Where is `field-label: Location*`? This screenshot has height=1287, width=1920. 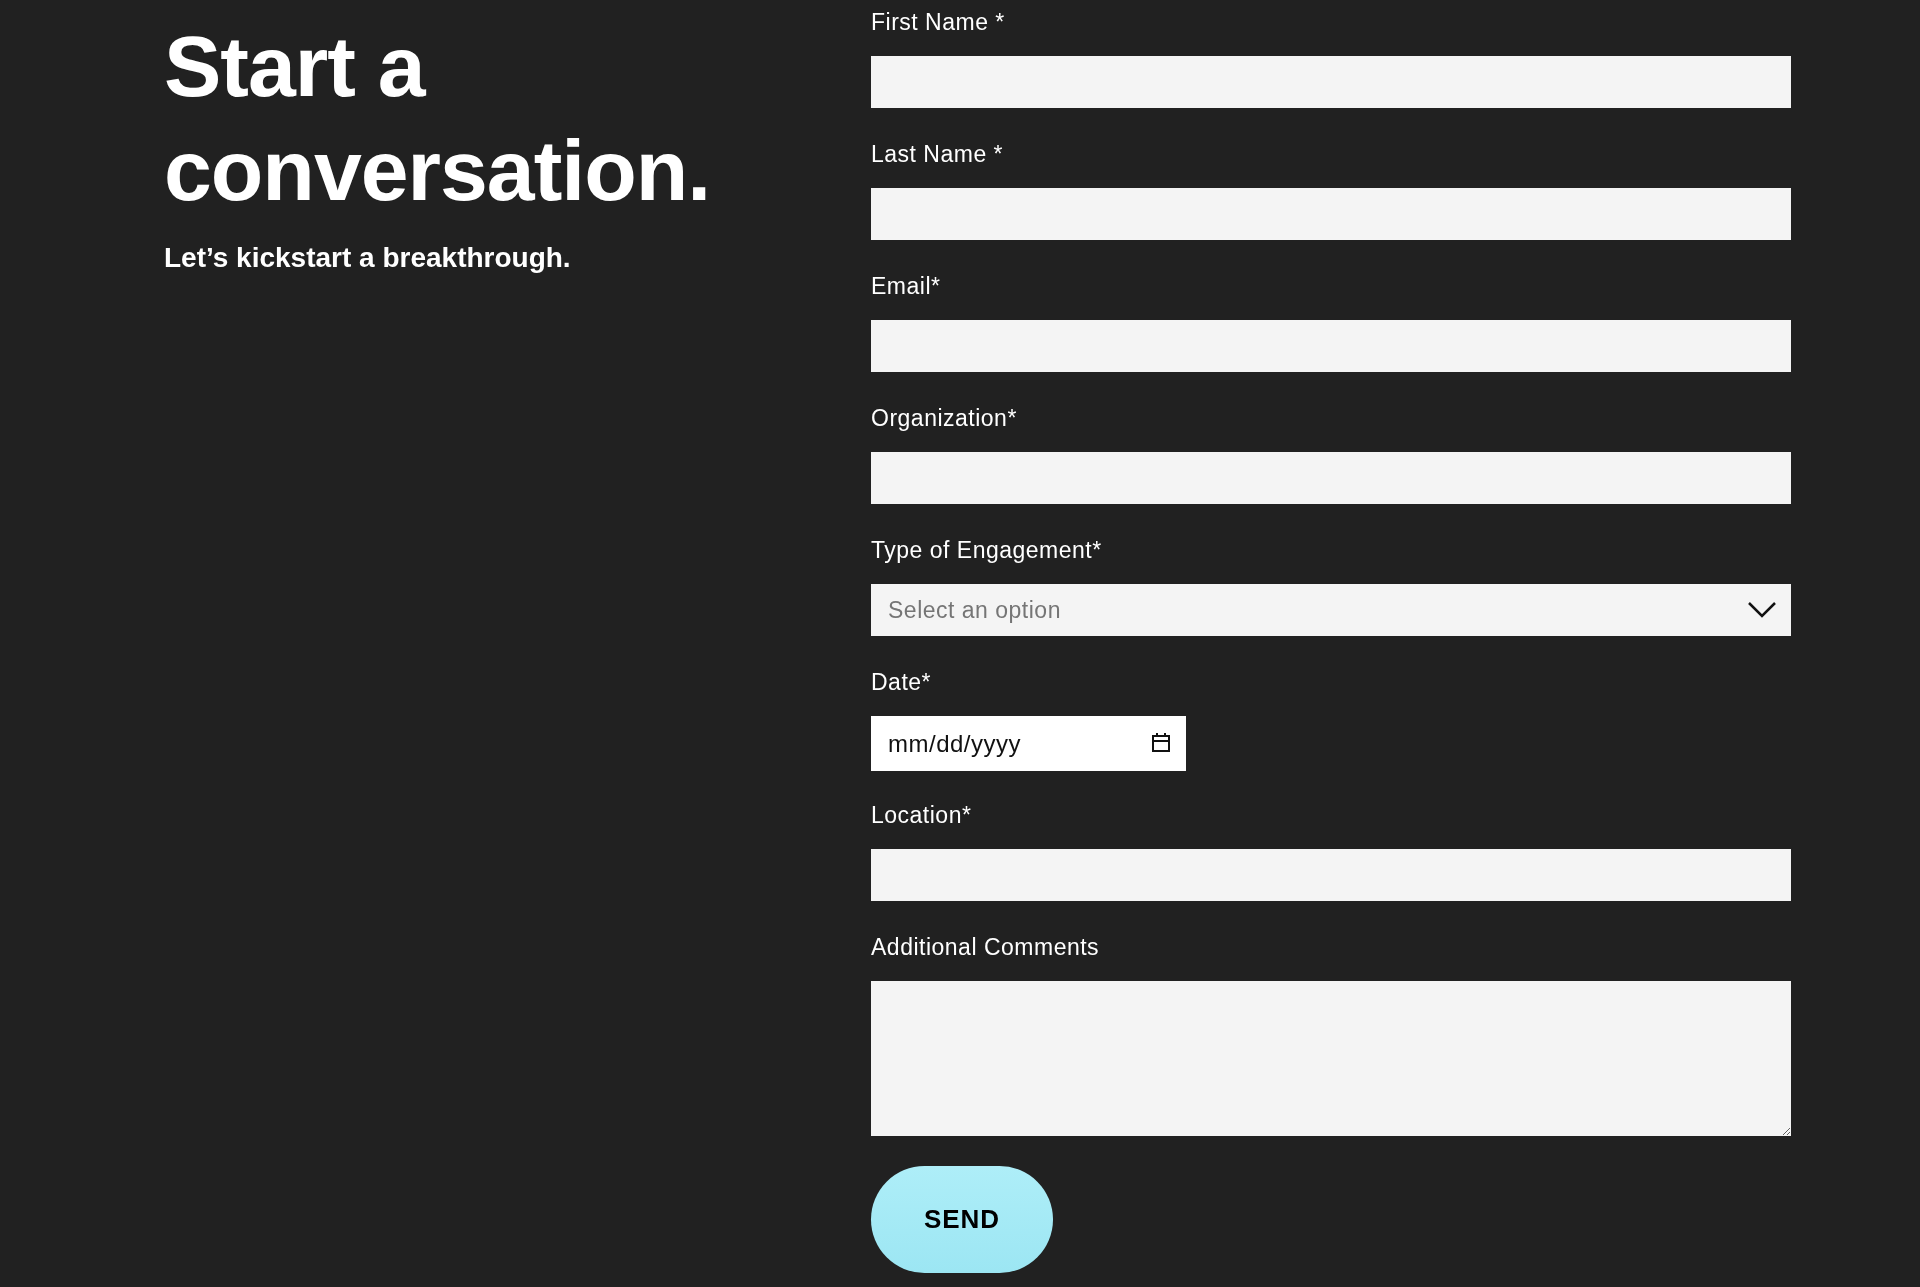 field-label: Location* is located at coordinates (922, 815).